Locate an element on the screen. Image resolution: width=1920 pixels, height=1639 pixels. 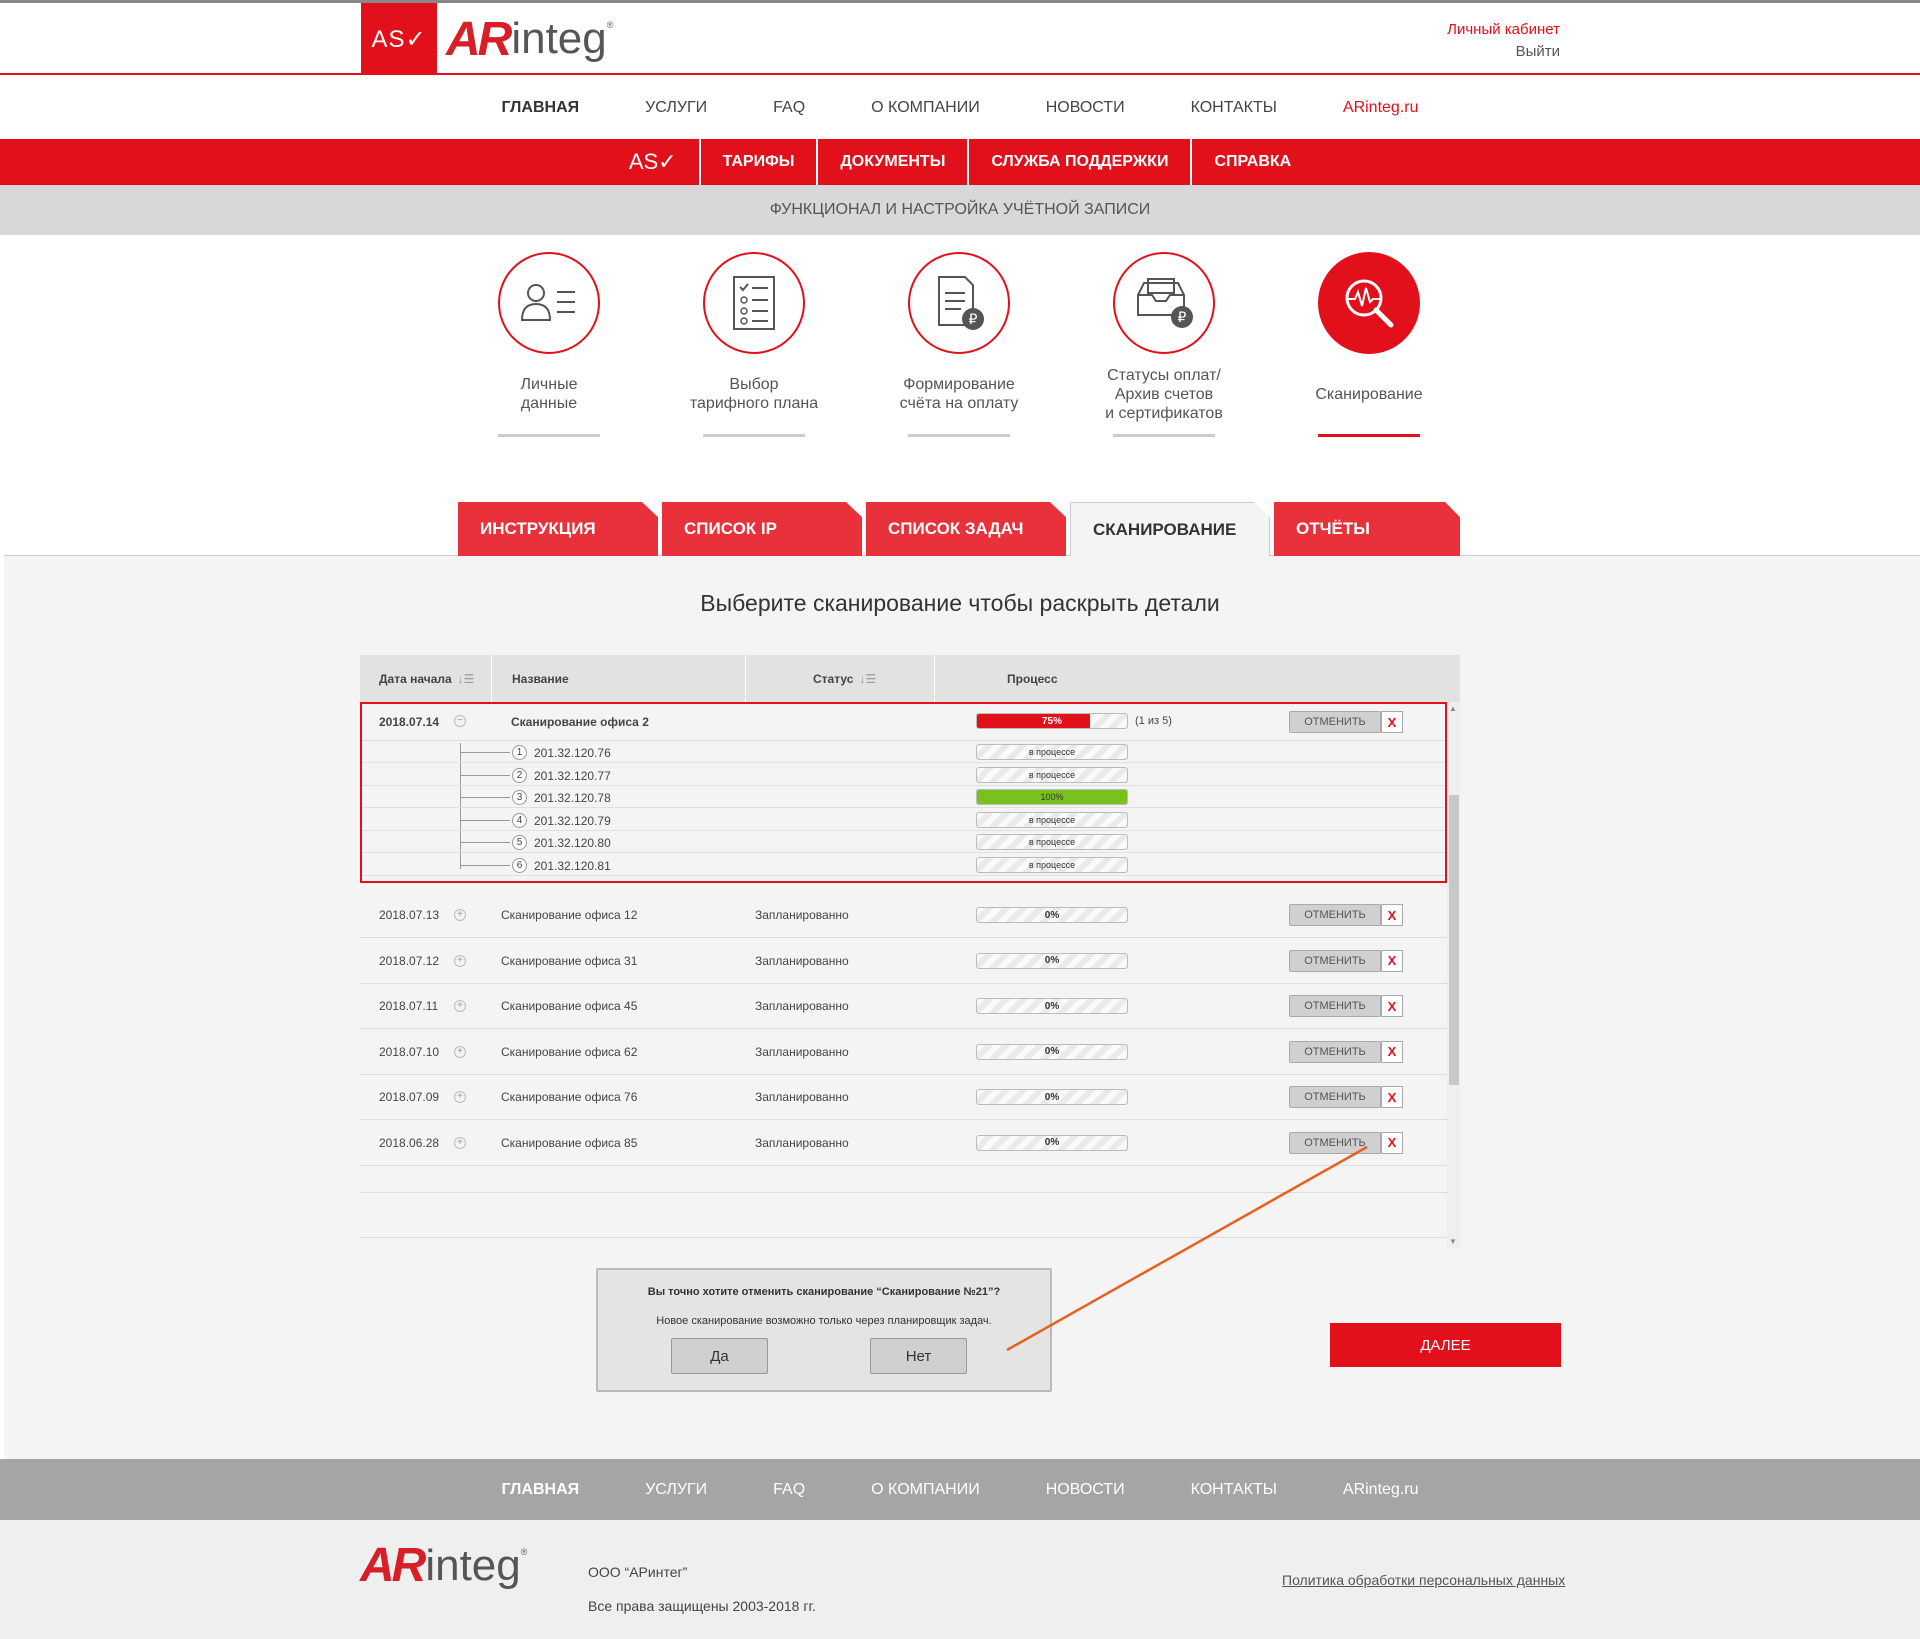
tab-reports: ОТЧЁТЫ is located at coordinates (1367, 529).